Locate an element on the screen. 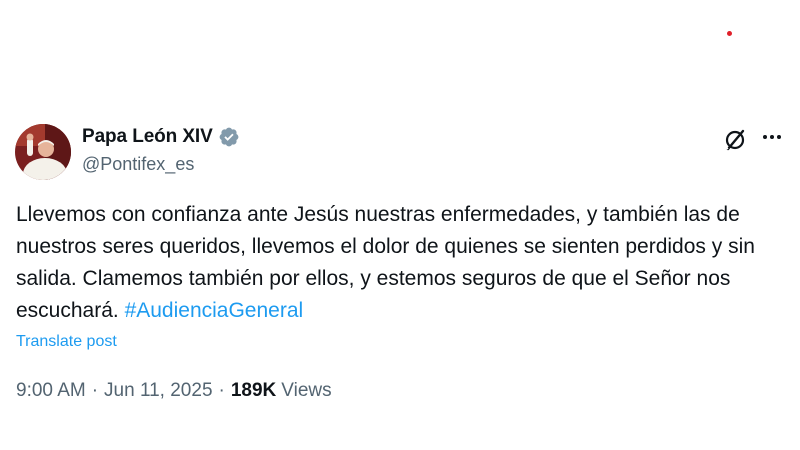 Image resolution: width=800 pixels, height=450 pixels. tweet-meta: 9:00 AM · Jun 11, 2025 · 189K Views is located at coordinates (174, 391).